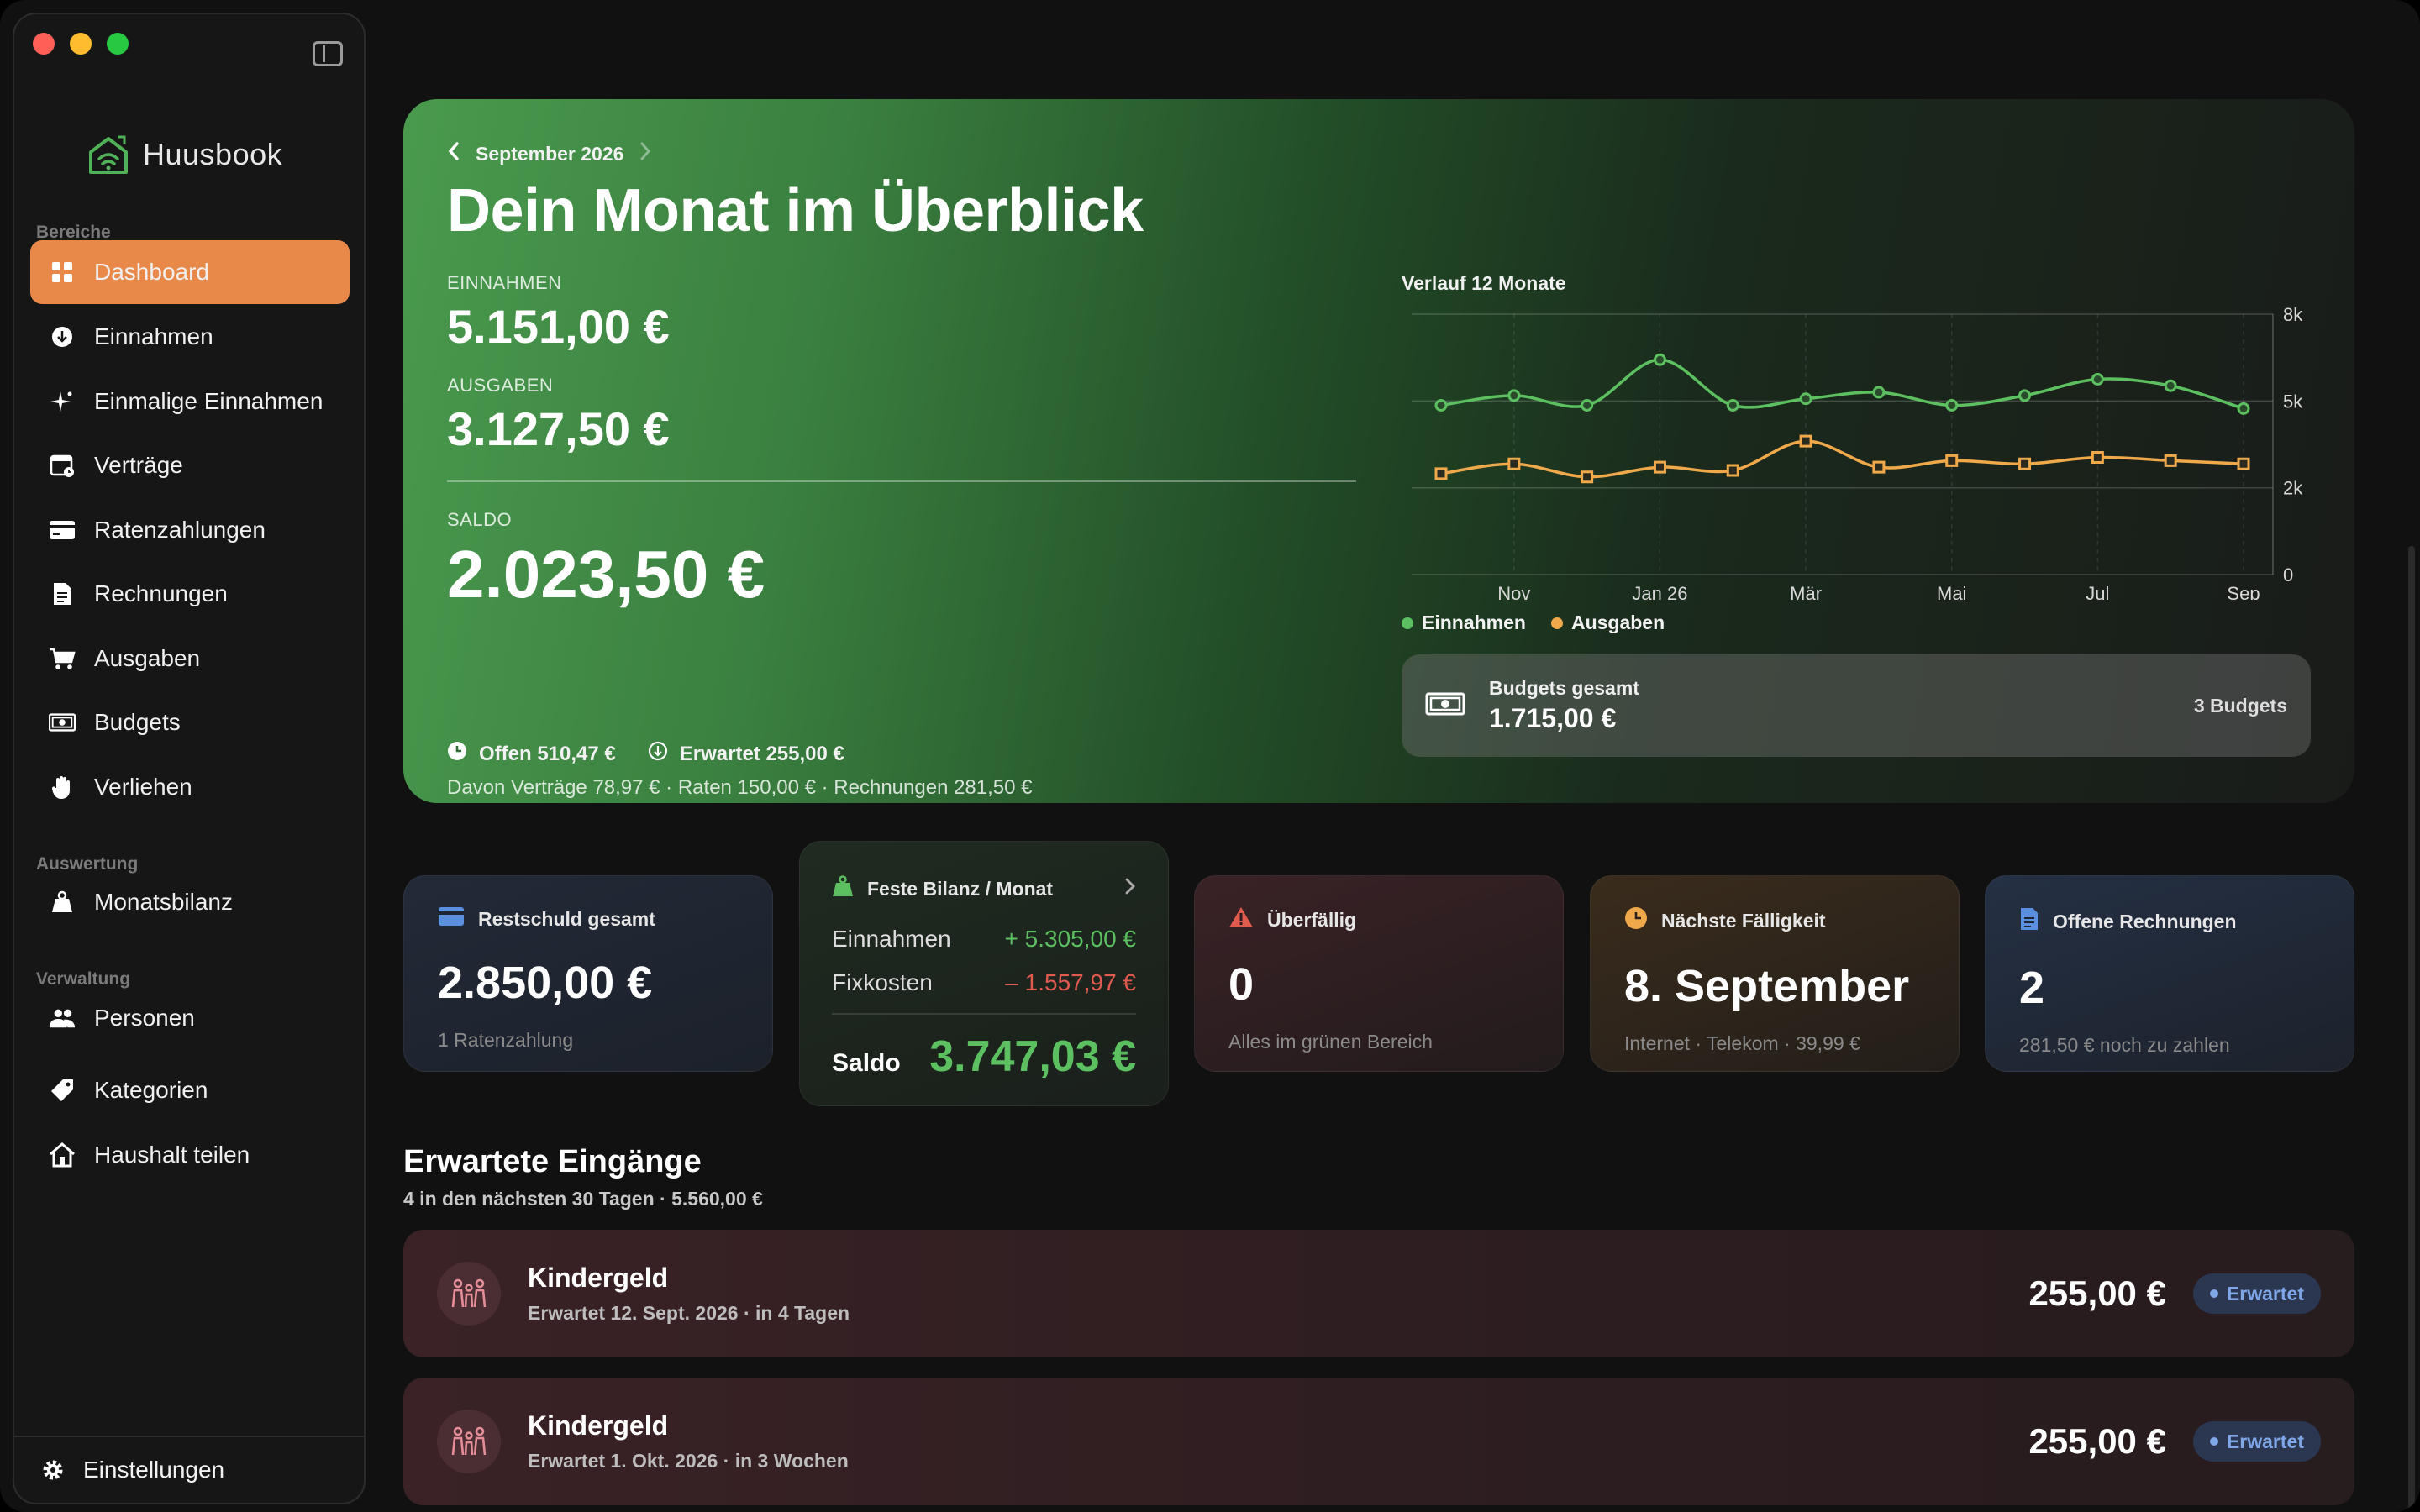 Image resolution: width=2420 pixels, height=1512 pixels. Describe the element at coordinates (190, 337) in the screenshot. I see `sidebar-item-einnahmen: Einnahmen` at that location.